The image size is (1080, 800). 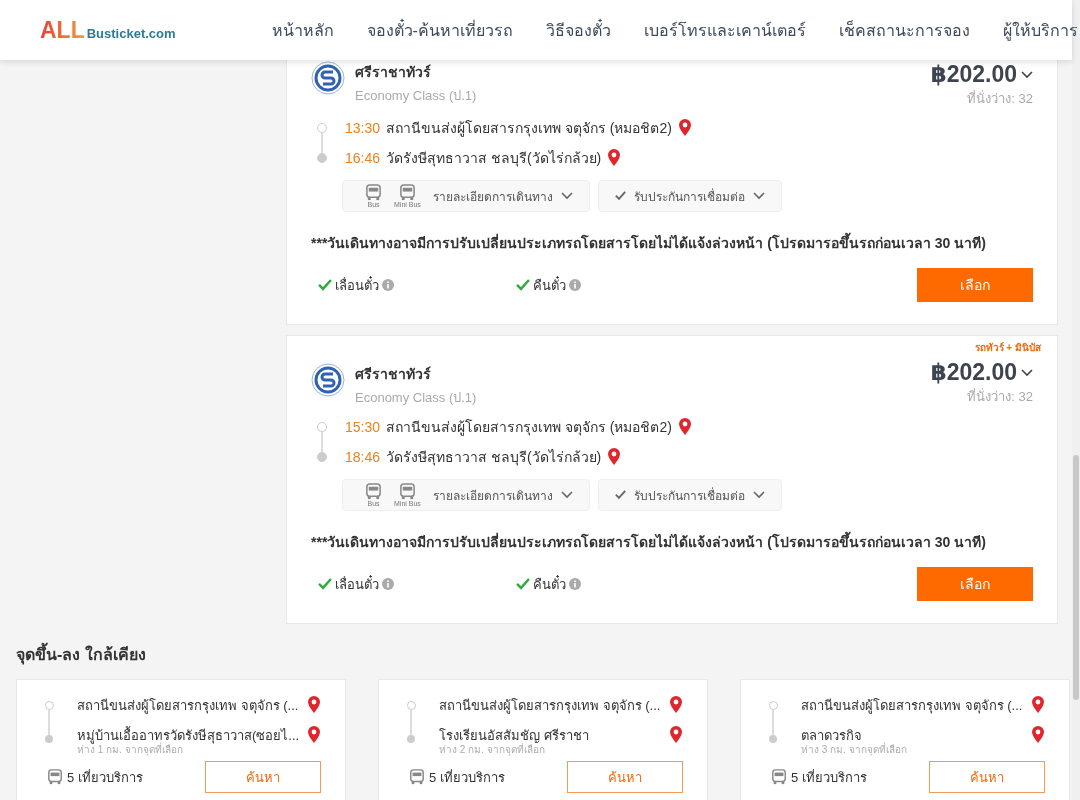 What do you see at coordinates (363, 427) in the screenshot?
I see `stop-time: 15:30` at bounding box center [363, 427].